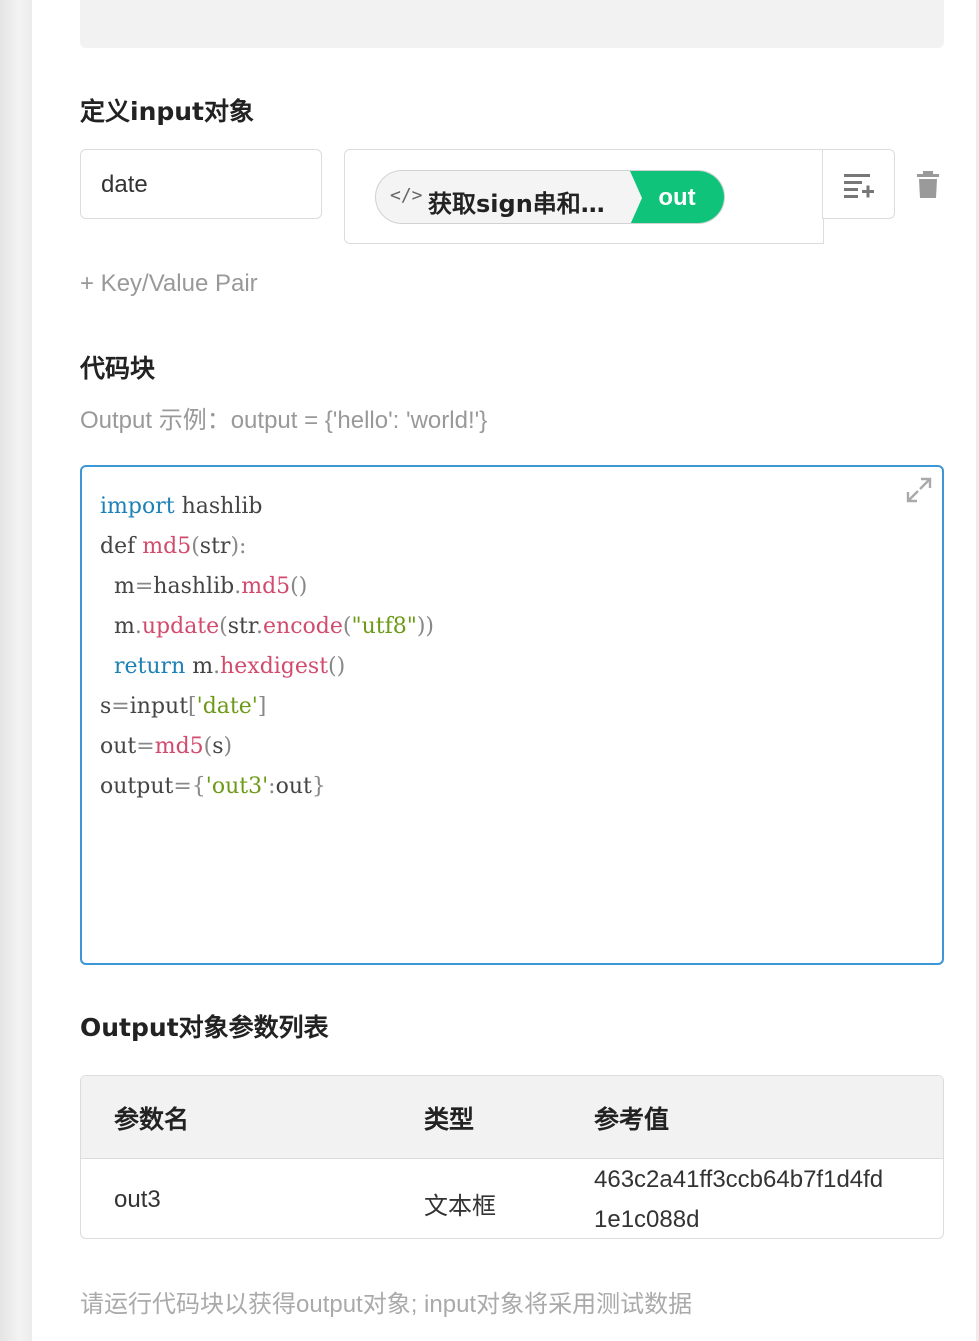 The height and width of the screenshot is (1341, 979). Describe the element at coordinates (150, 666) in the screenshot. I see `code-token-keyword: return` at that location.